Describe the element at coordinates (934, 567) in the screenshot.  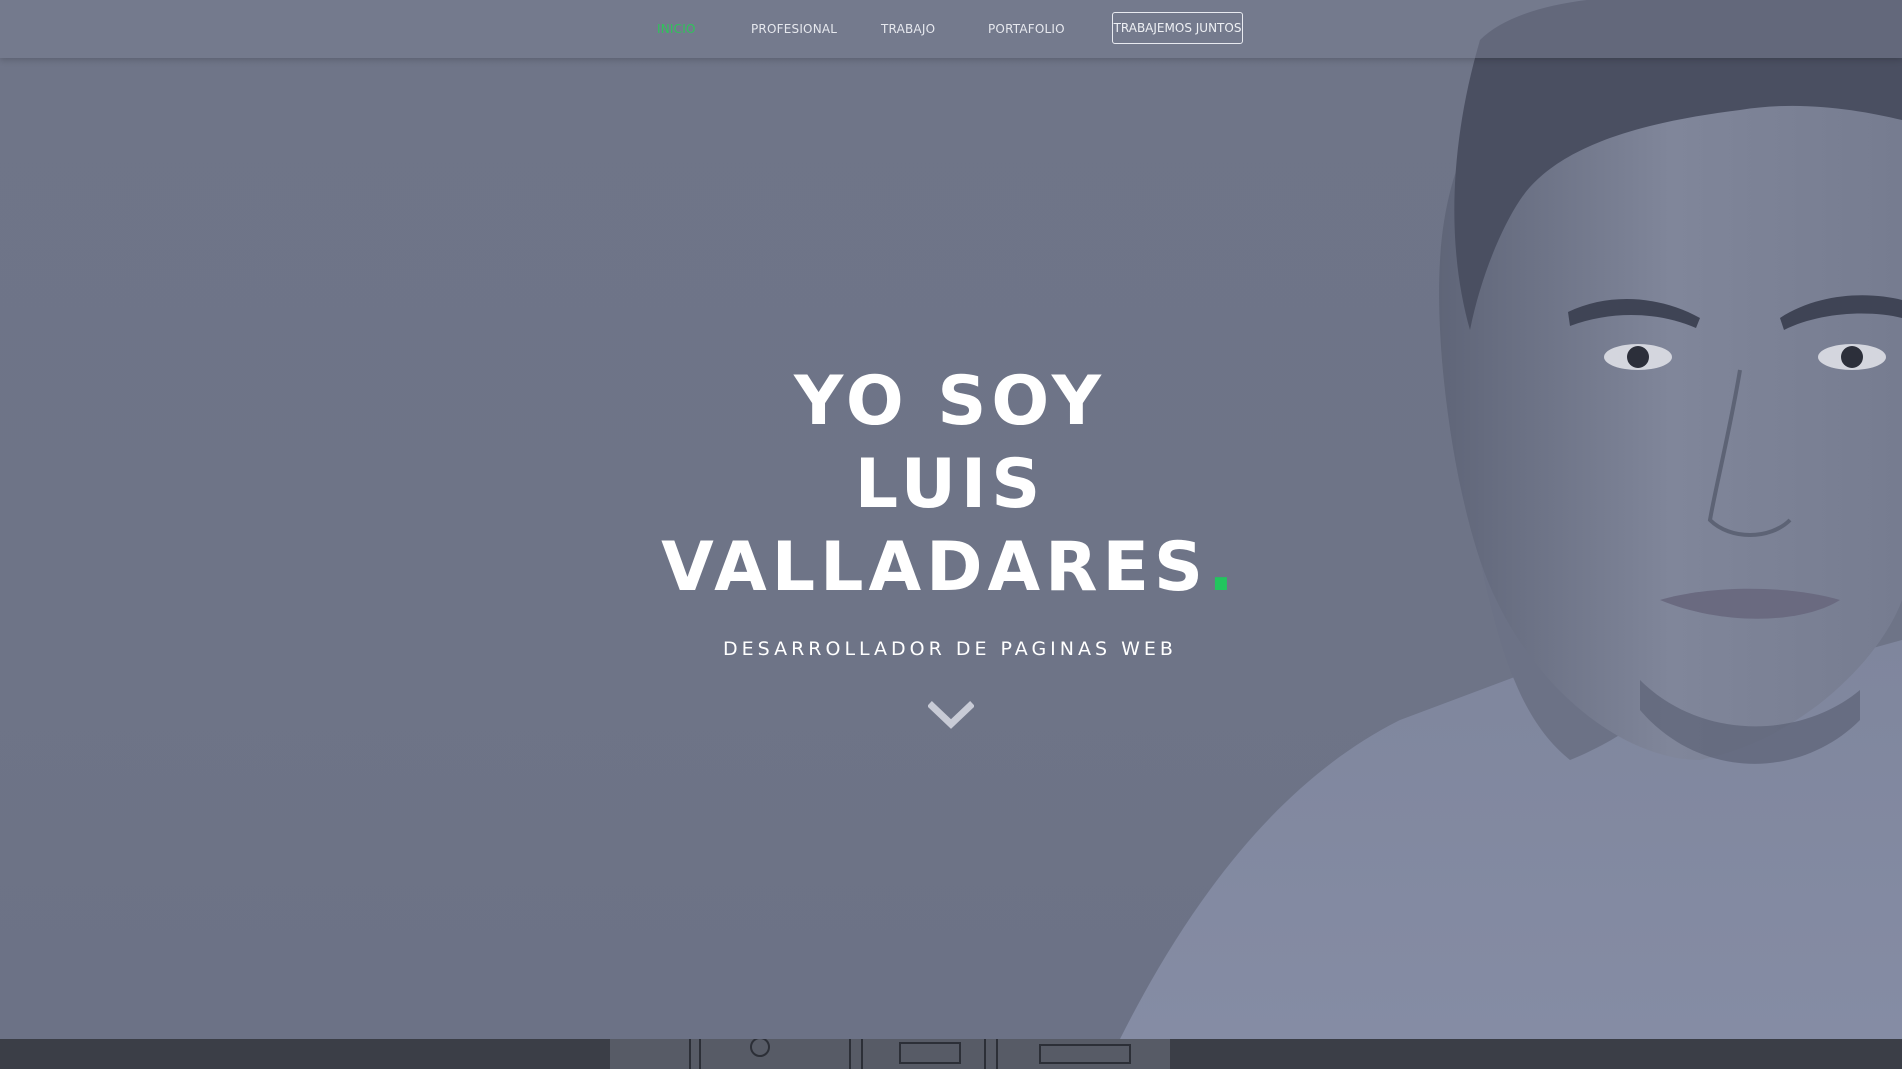
I see `headline-line-3: VALLADARES` at that location.